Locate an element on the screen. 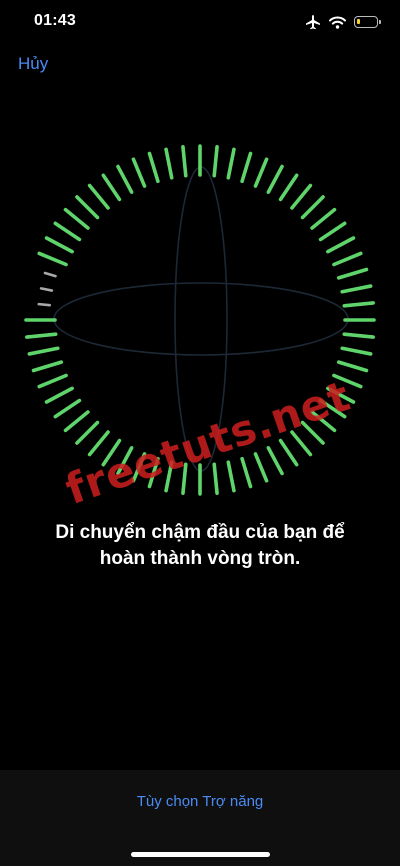 This screenshot has width=400, height=866. cancel-button: Hủy is located at coordinates (33, 64).